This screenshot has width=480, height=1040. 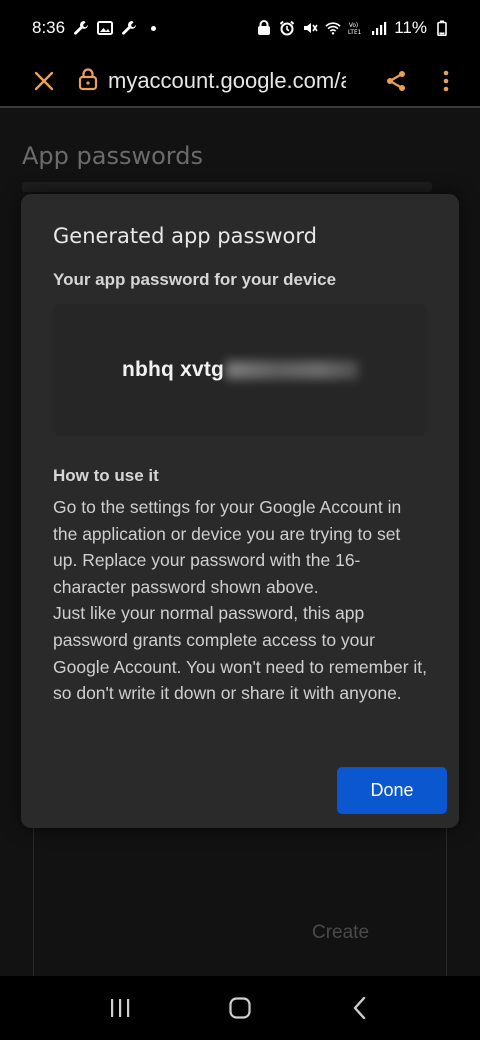 What do you see at coordinates (355, 33) in the screenshot?
I see `svg-text: LTE1` at bounding box center [355, 33].